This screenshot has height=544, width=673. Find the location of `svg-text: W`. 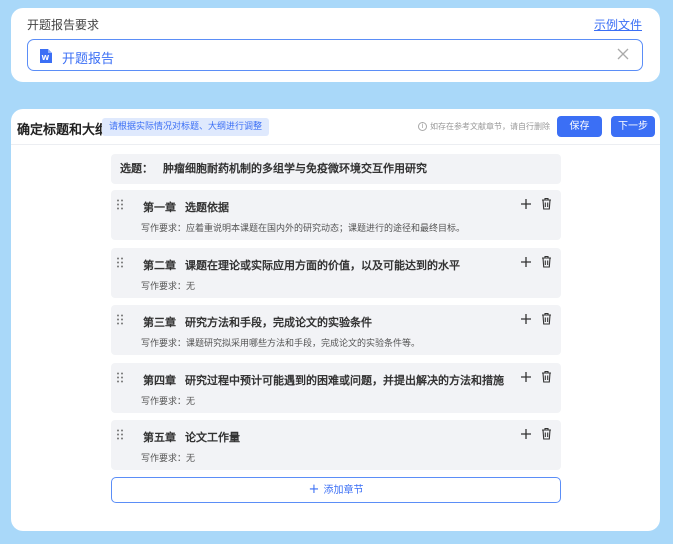

svg-text: W is located at coordinates (46, 58).